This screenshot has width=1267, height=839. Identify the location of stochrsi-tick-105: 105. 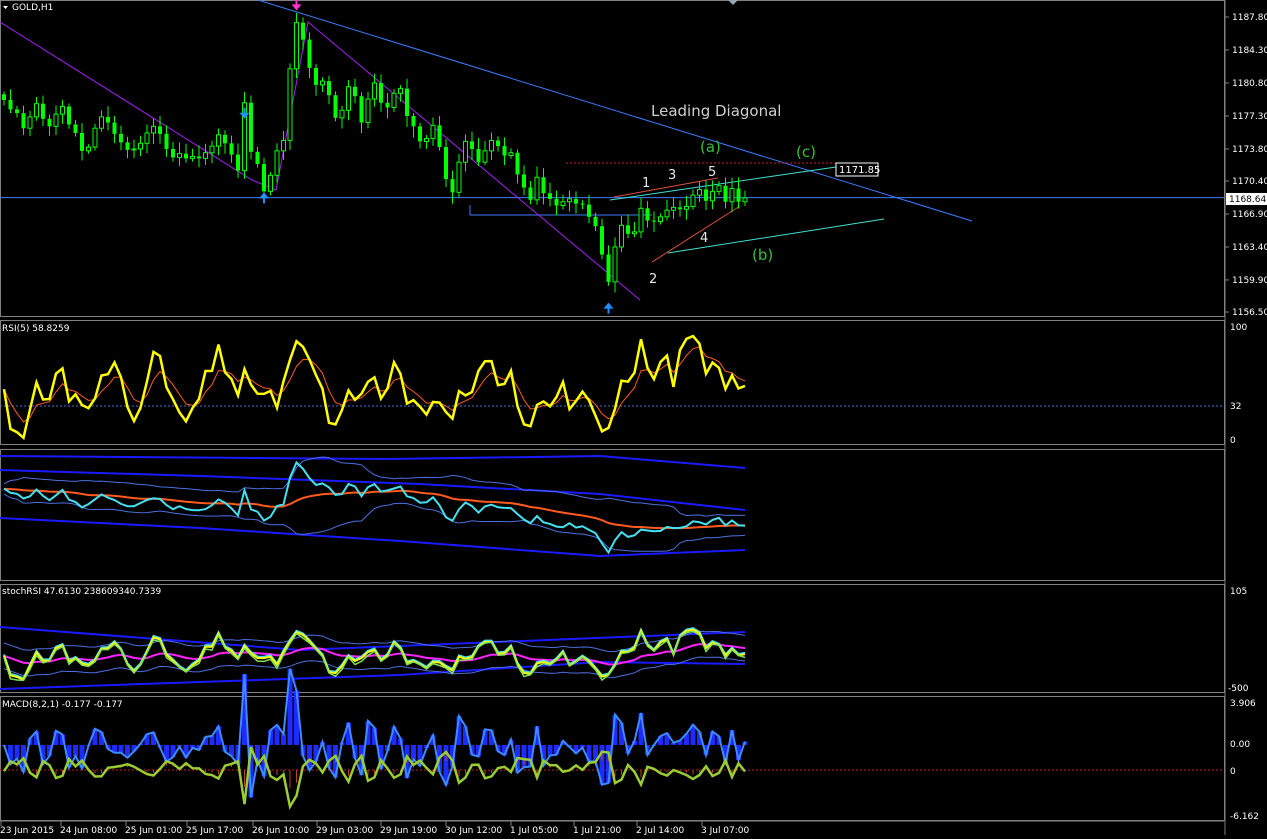
(1238, 592).